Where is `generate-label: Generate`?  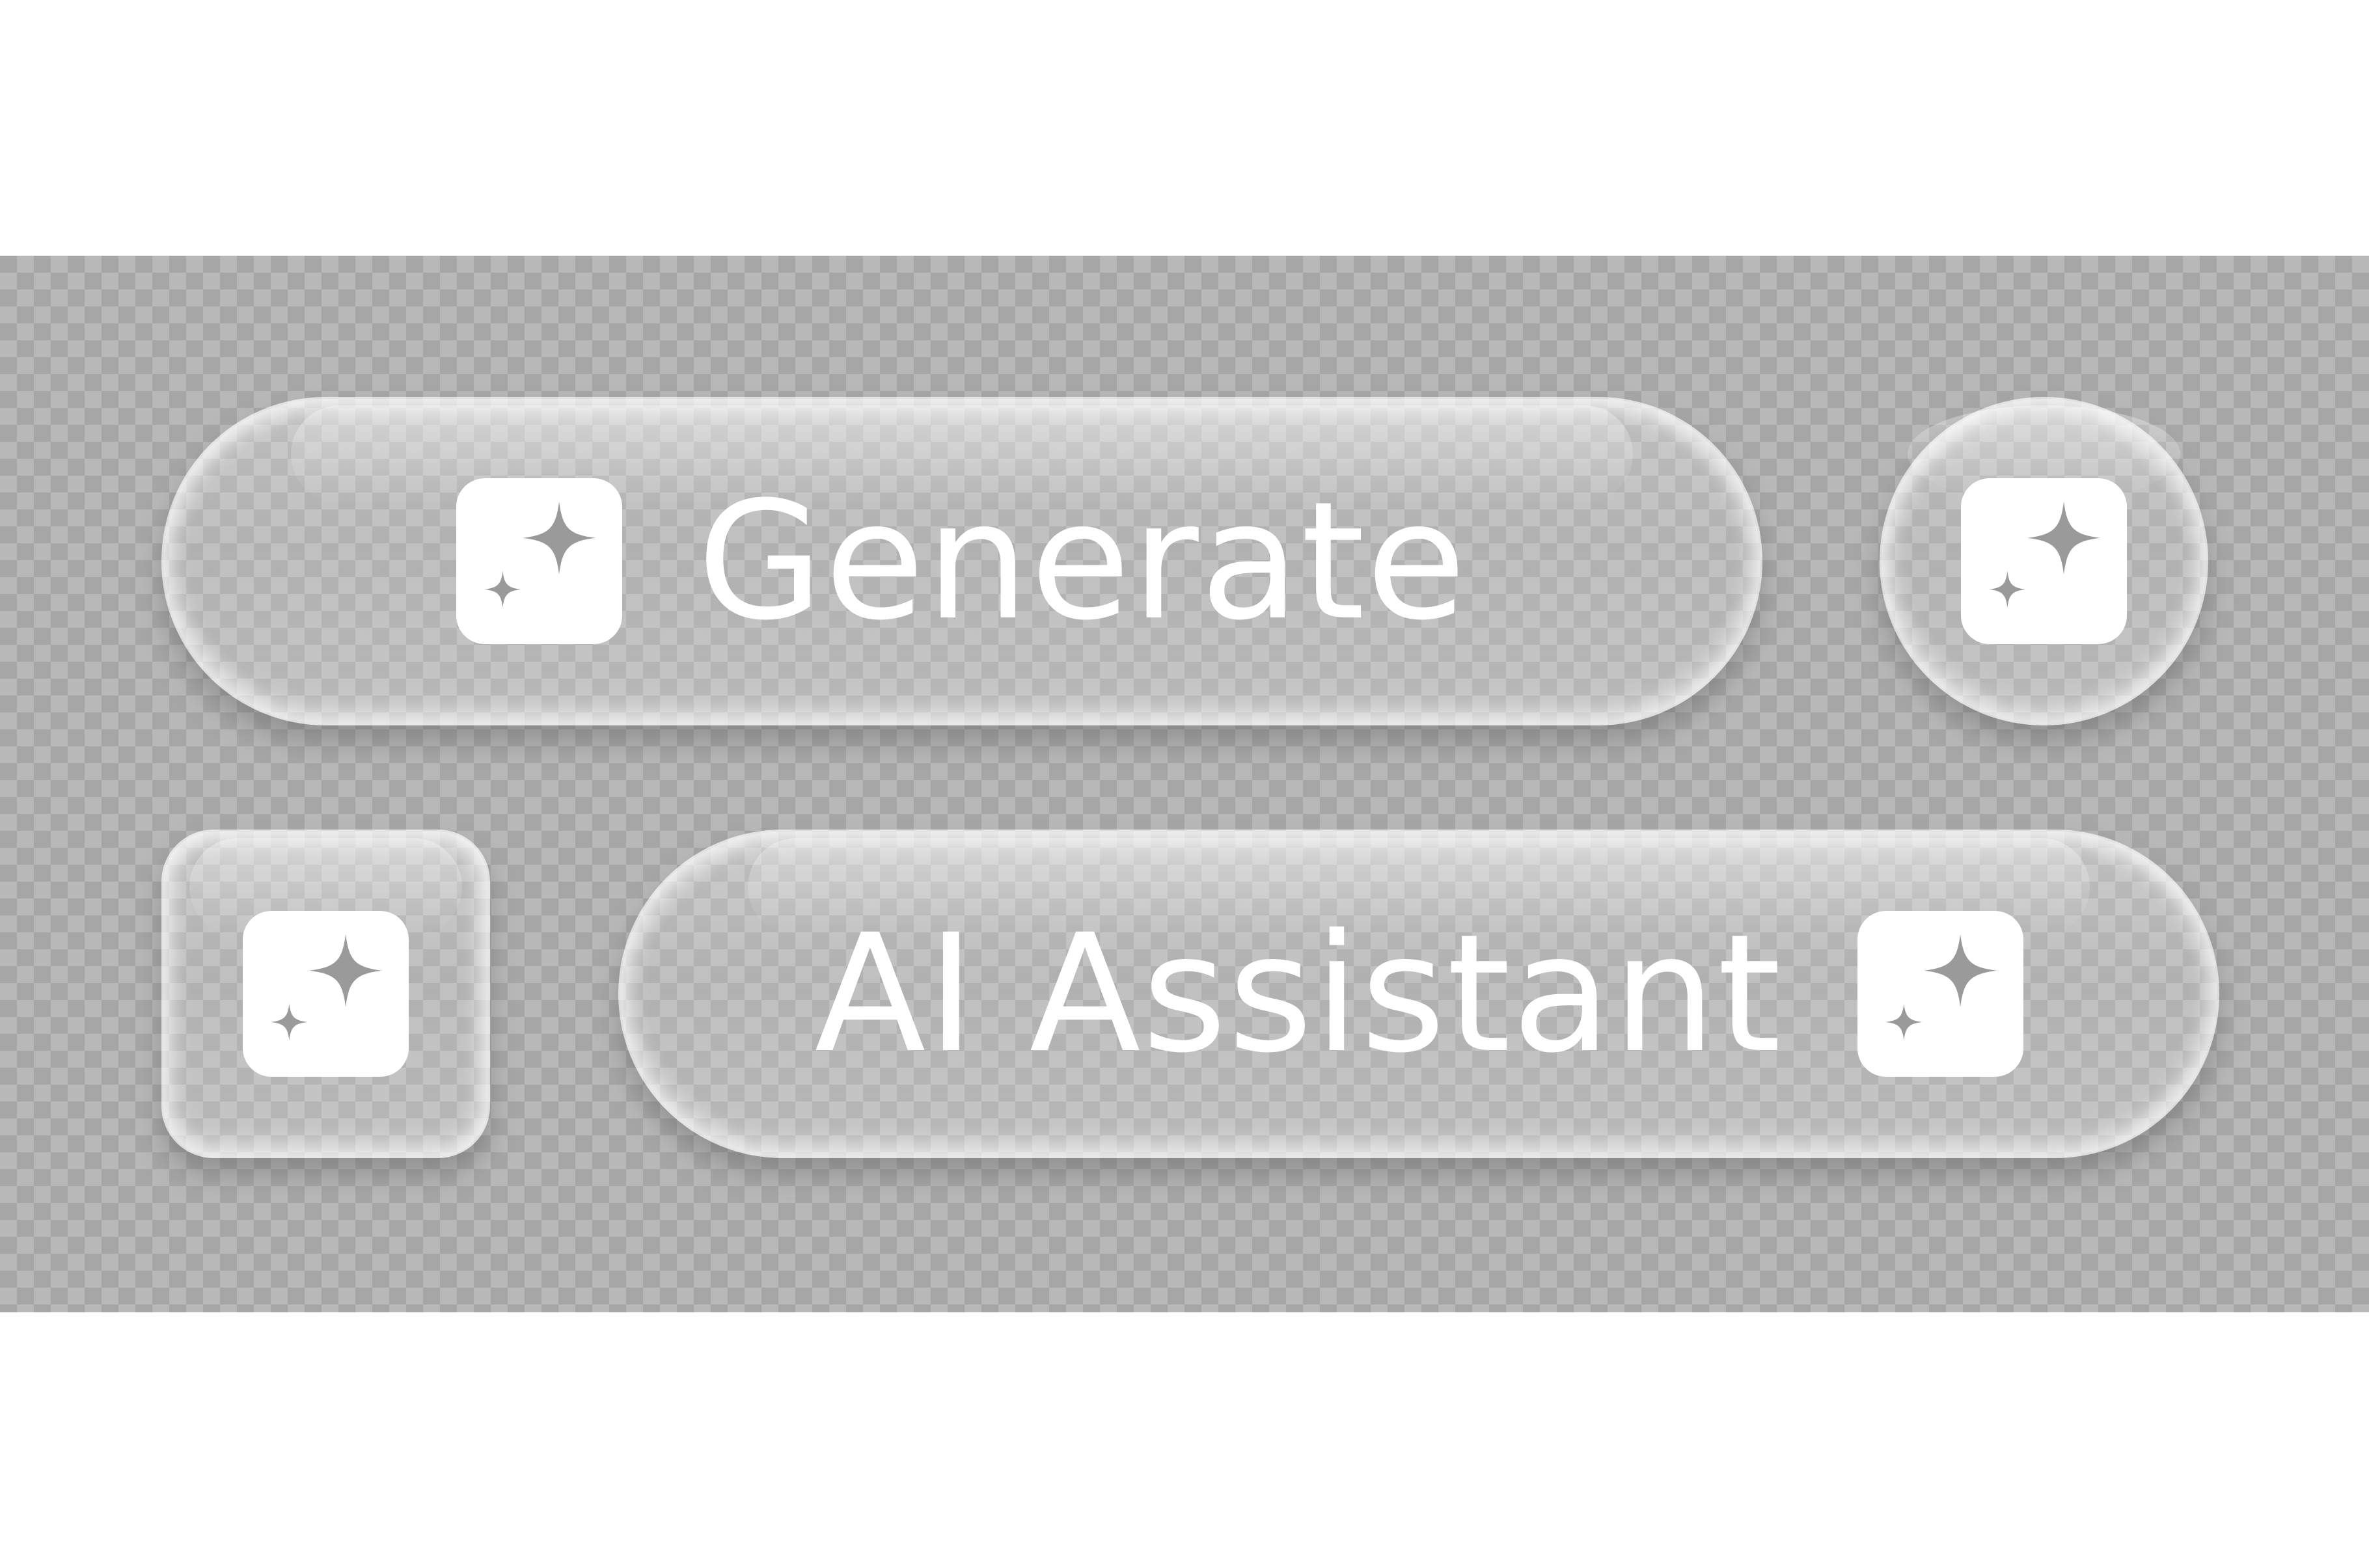
generate-label: Generate is located at coordinates (1083, 561).